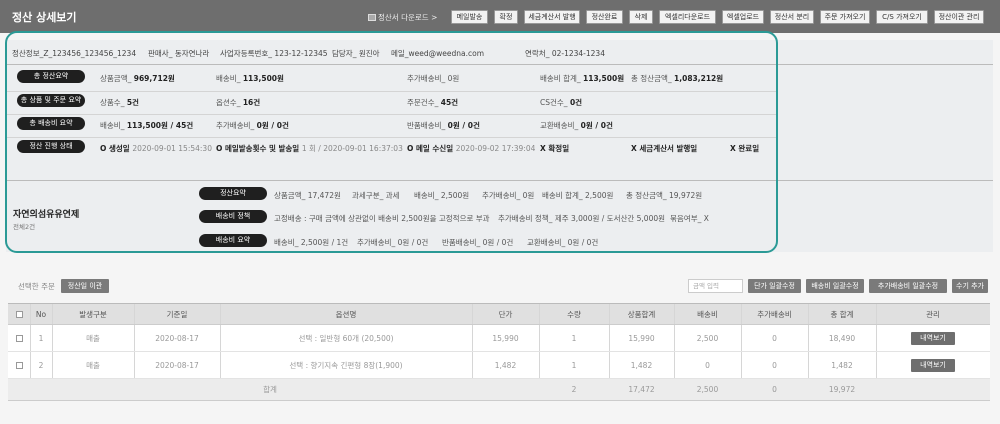 This screenshot has height=424, width=1000. Describe the element at coordinates (902, 17) in the screenshot. I see `import-cs-button: C/S 가져오기` at that location.